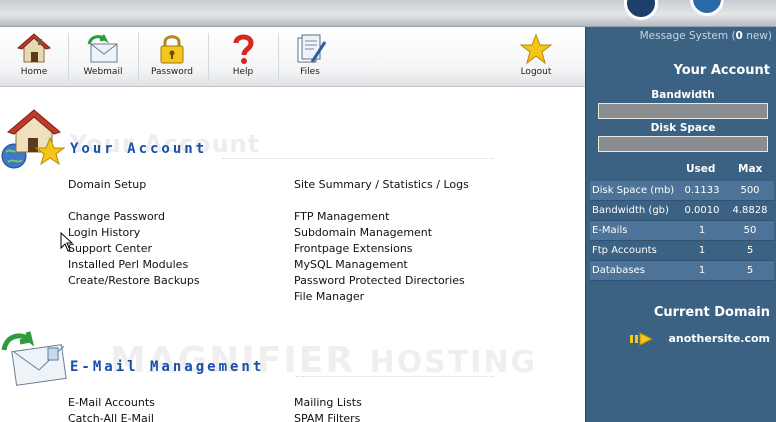  Describe the element at coordinates (128, 264) in the screenshot. I see `installed-perl-modules-link: Installed Perl Modules` at that location.